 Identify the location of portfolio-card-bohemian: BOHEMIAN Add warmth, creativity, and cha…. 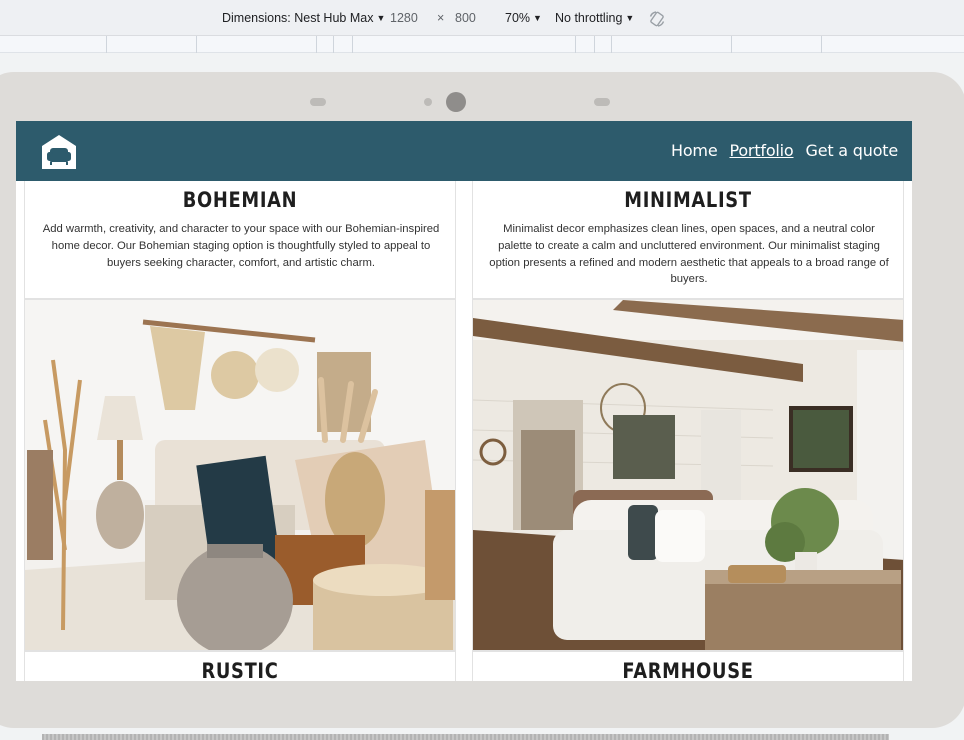
(240, 240).